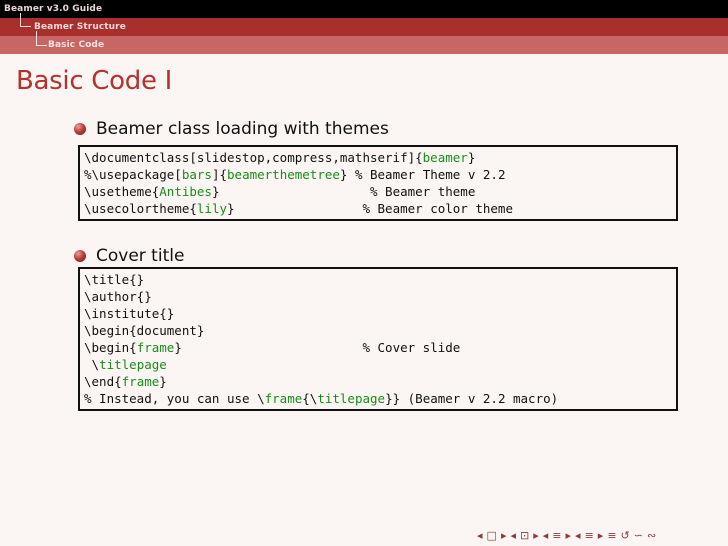 Image resolution: width=728 pixels, height=546 pixels. I want to click on code-keyword: beamer, so click(445, 157).